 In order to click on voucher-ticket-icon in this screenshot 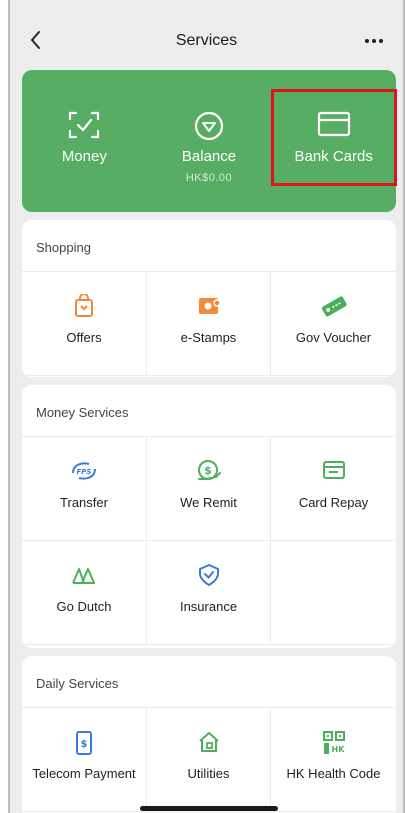, I will do `click(334, 306)`.